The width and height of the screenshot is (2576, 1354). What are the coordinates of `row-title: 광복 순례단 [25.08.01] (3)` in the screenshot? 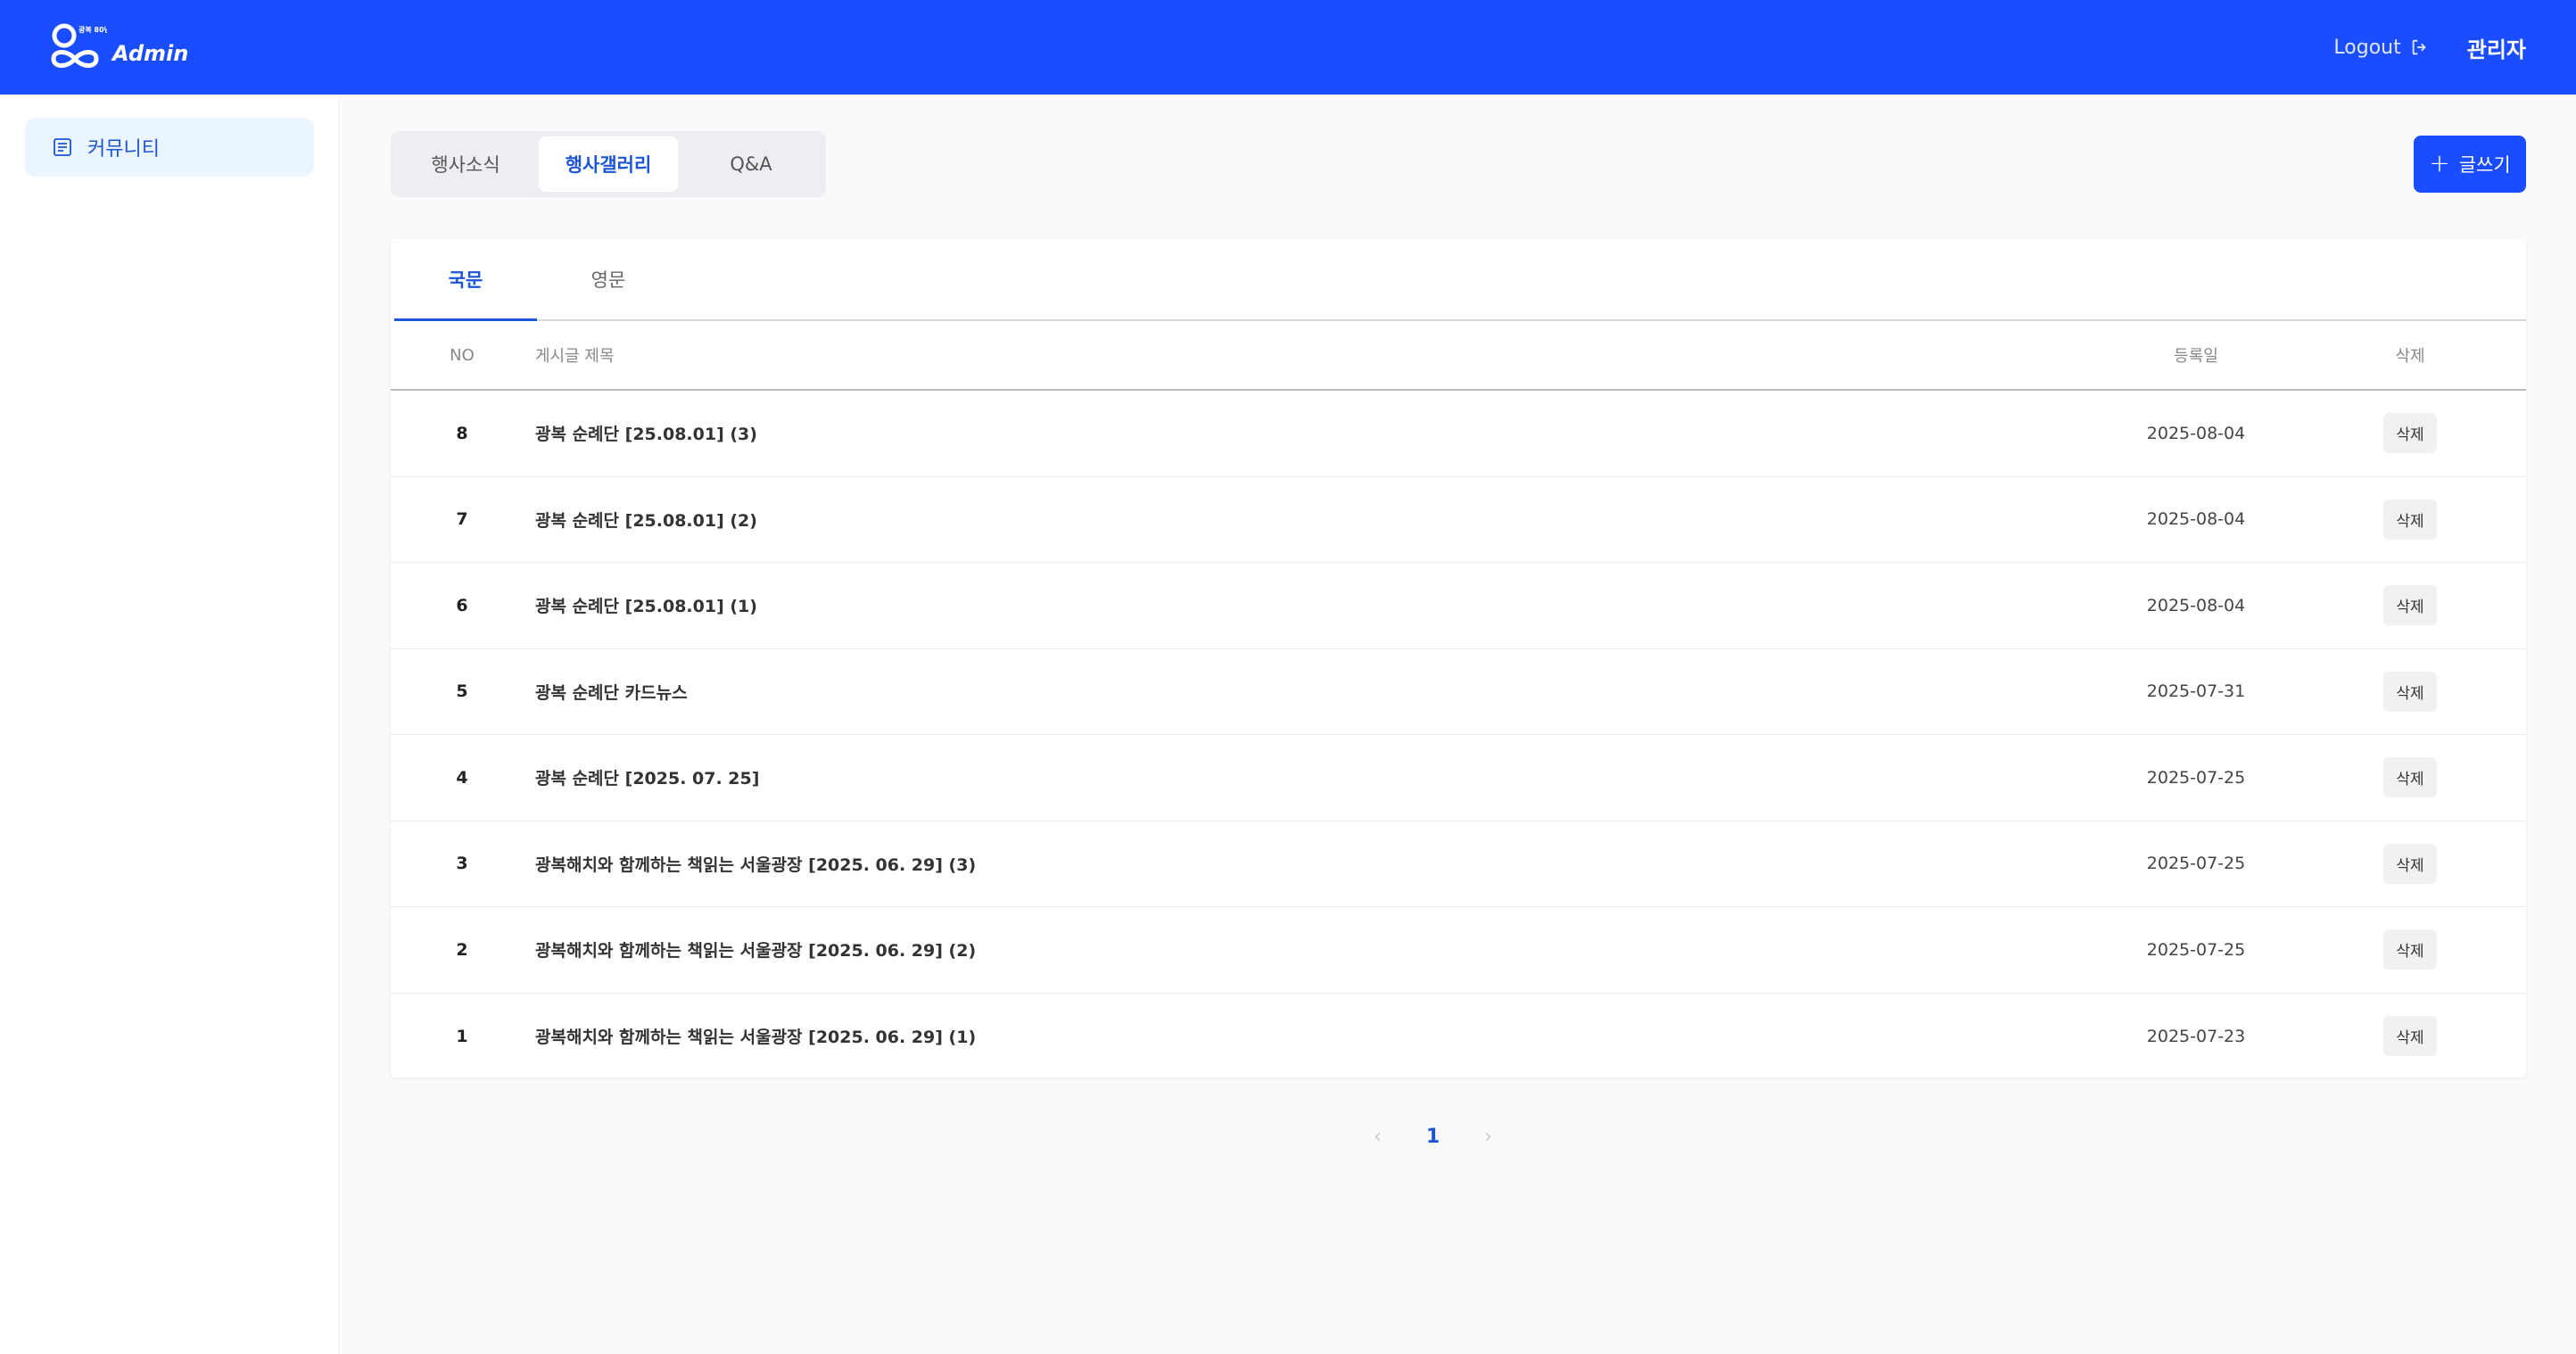 It's located at (1316, 433).